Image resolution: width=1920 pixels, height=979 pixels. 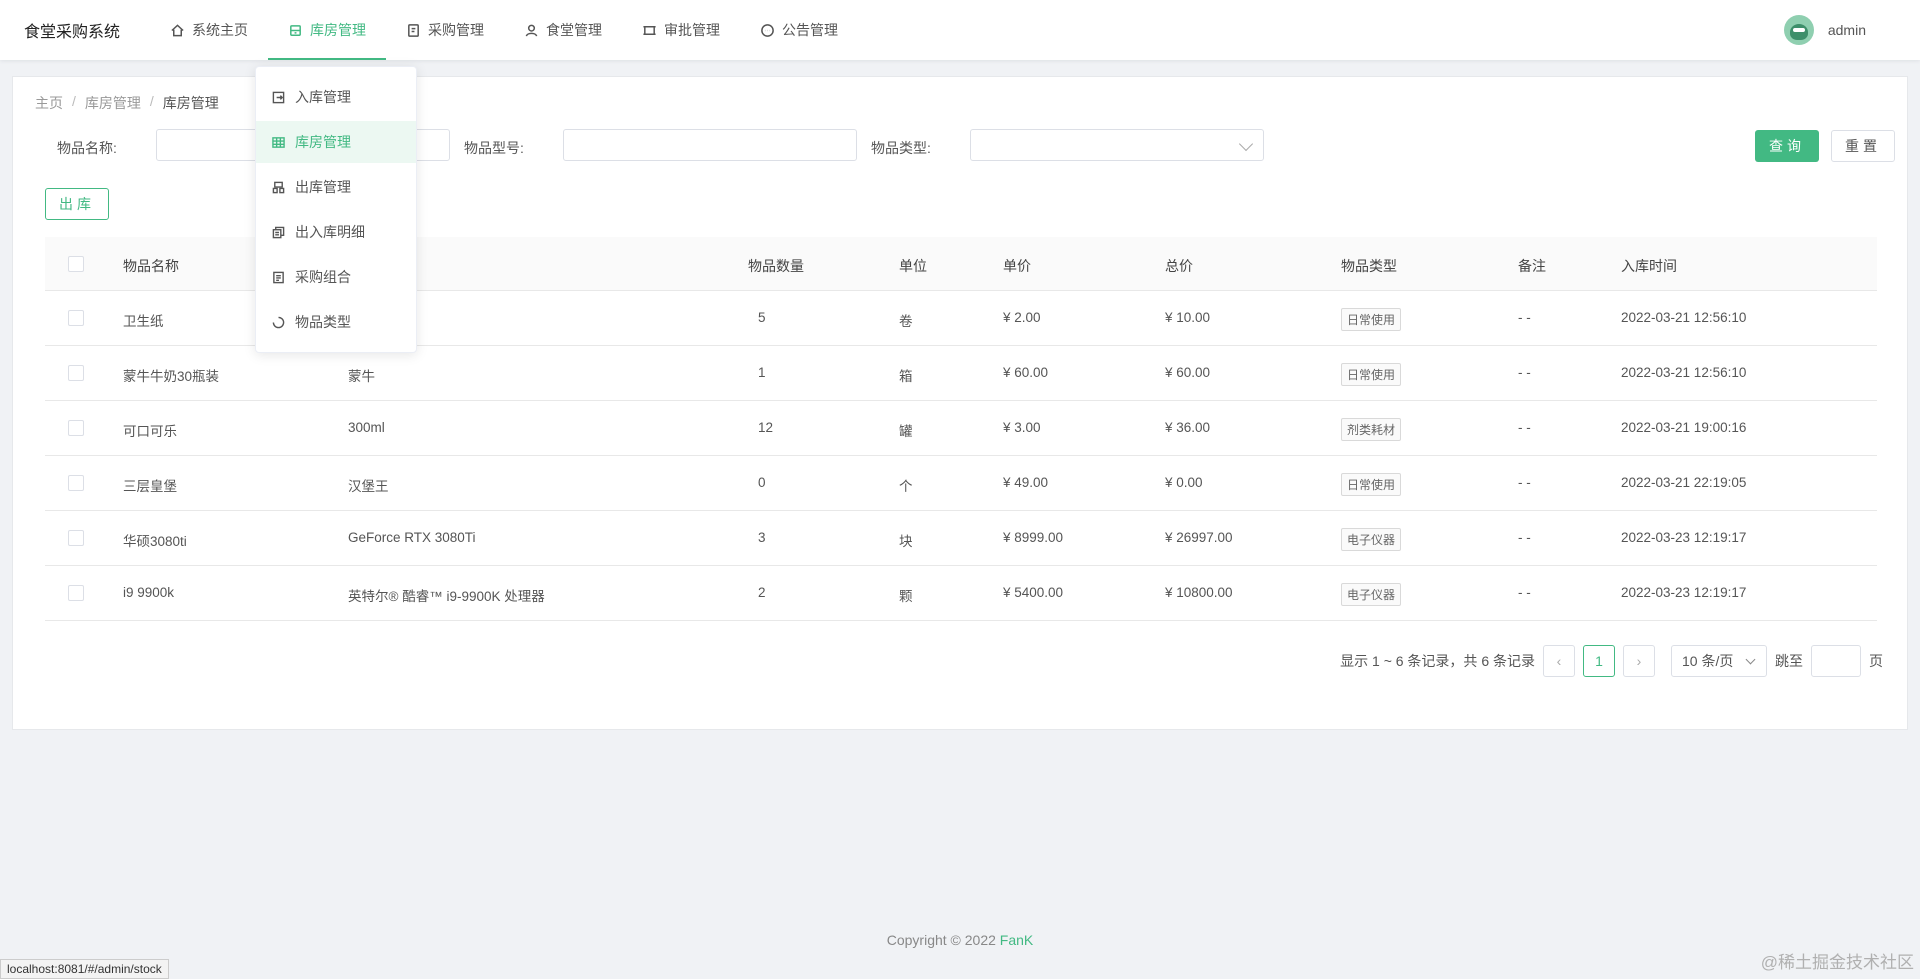 What do you see at coordinates (1719, 661) in the screenshot?
I see `page-size-select: 10 条/页` at bounding box center [1719, 661].